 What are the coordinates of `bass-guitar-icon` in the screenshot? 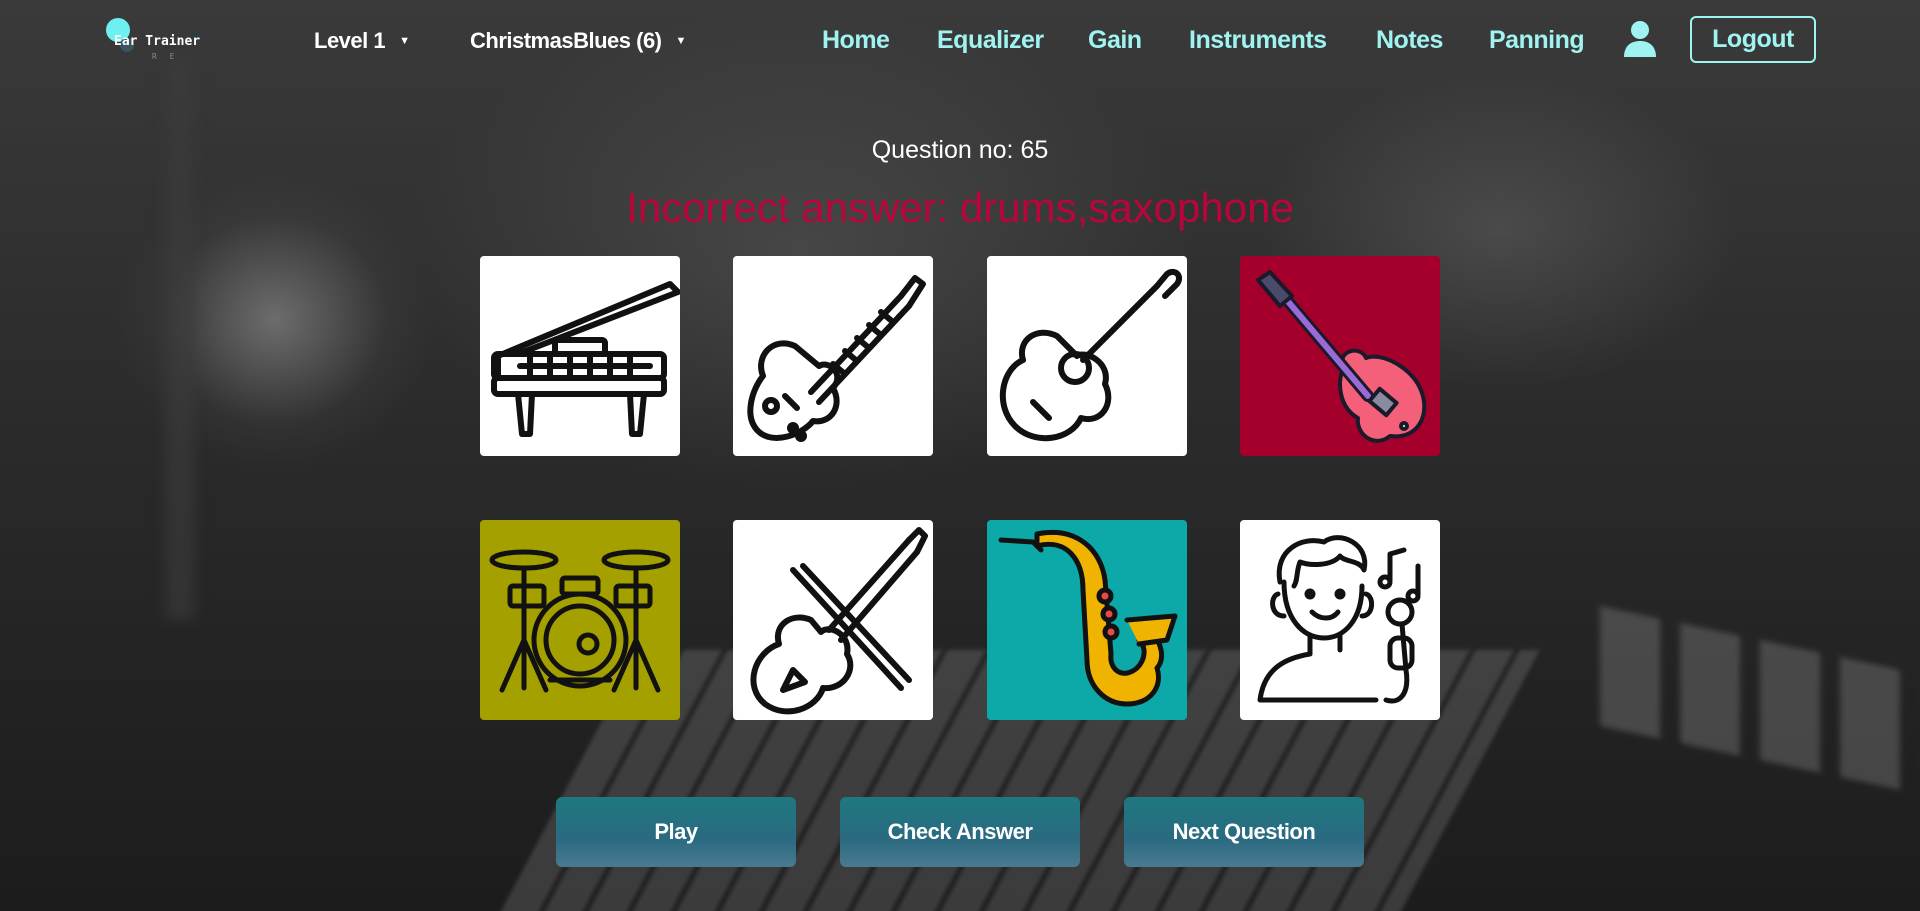 It's located at (1341, 356).